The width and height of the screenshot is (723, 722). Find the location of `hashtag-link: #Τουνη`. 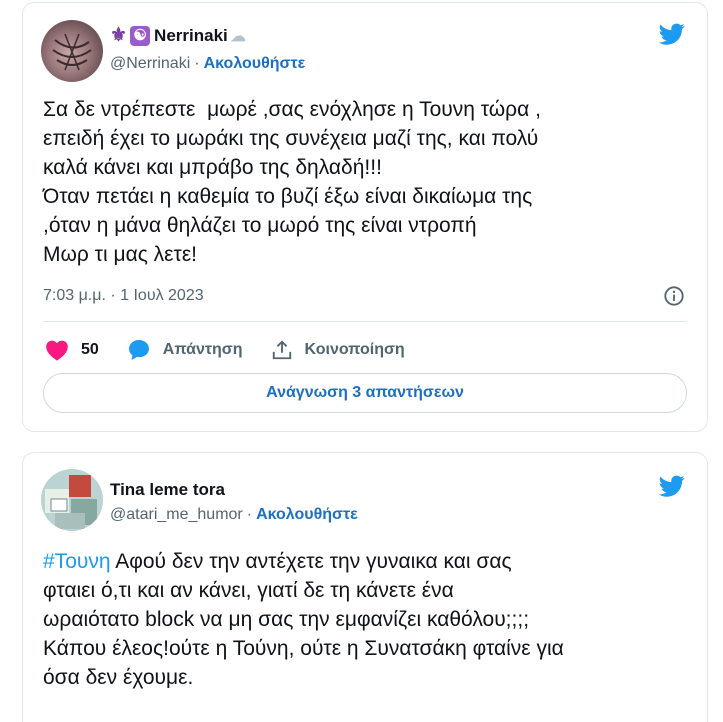

hashtag-link: #Τουνη is located at coordinates (77, 561).